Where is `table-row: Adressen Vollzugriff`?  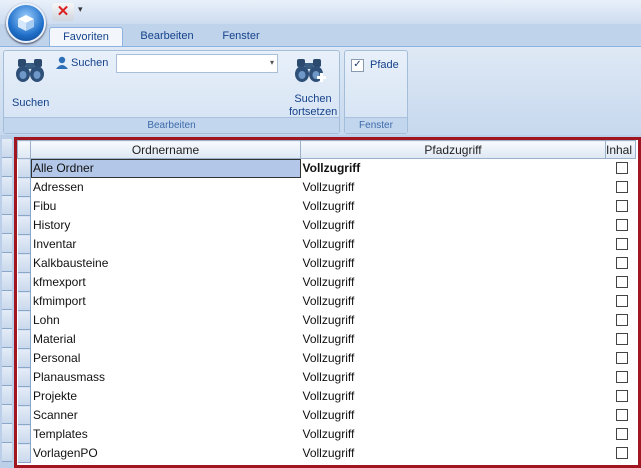
table-row: Adressen Vollzugriff is located at coordinates (326, 187).